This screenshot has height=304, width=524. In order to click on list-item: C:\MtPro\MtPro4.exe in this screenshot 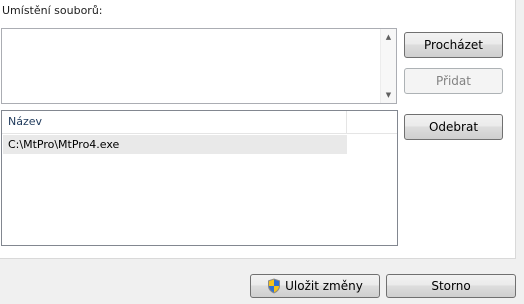, I will do `click(175, 144)`.